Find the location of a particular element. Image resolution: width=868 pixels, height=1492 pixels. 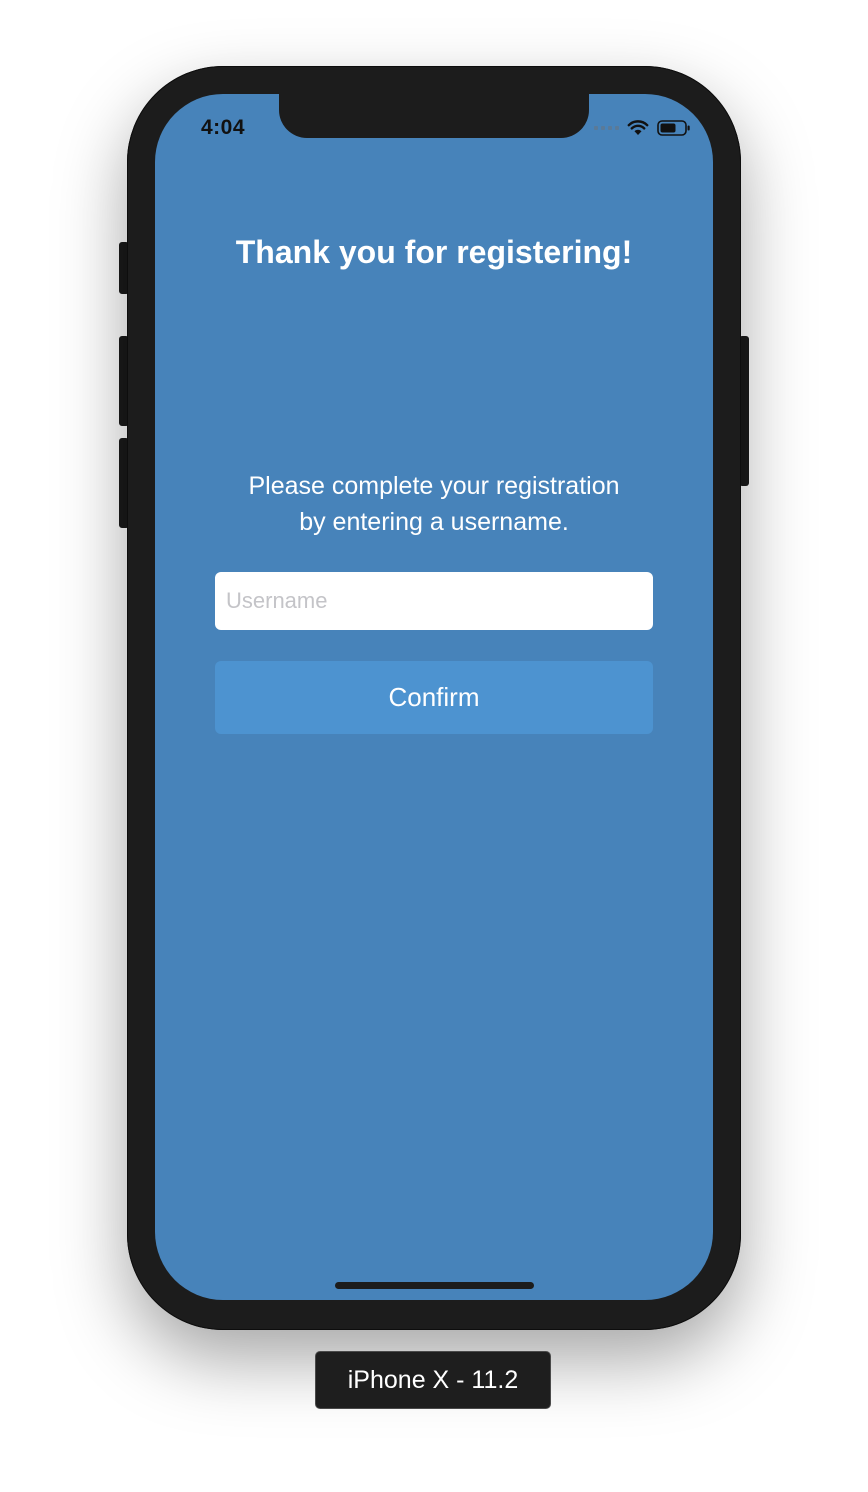

status-icons is located at coordinates (642, 128).